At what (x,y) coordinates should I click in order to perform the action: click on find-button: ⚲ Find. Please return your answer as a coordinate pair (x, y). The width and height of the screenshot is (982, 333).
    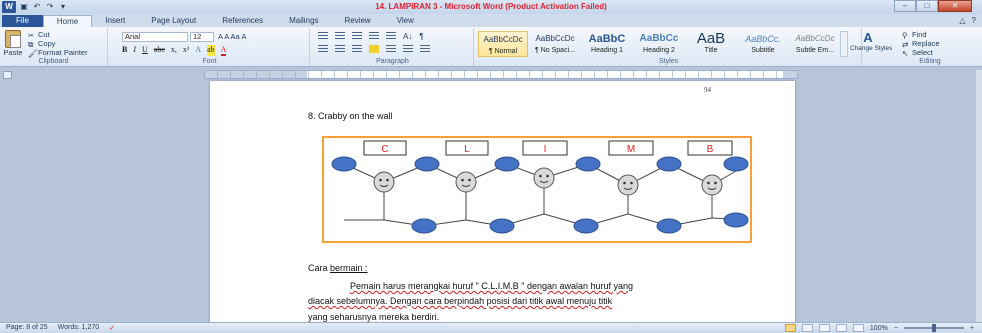
    Looking at the image, I should click on (921, 35).